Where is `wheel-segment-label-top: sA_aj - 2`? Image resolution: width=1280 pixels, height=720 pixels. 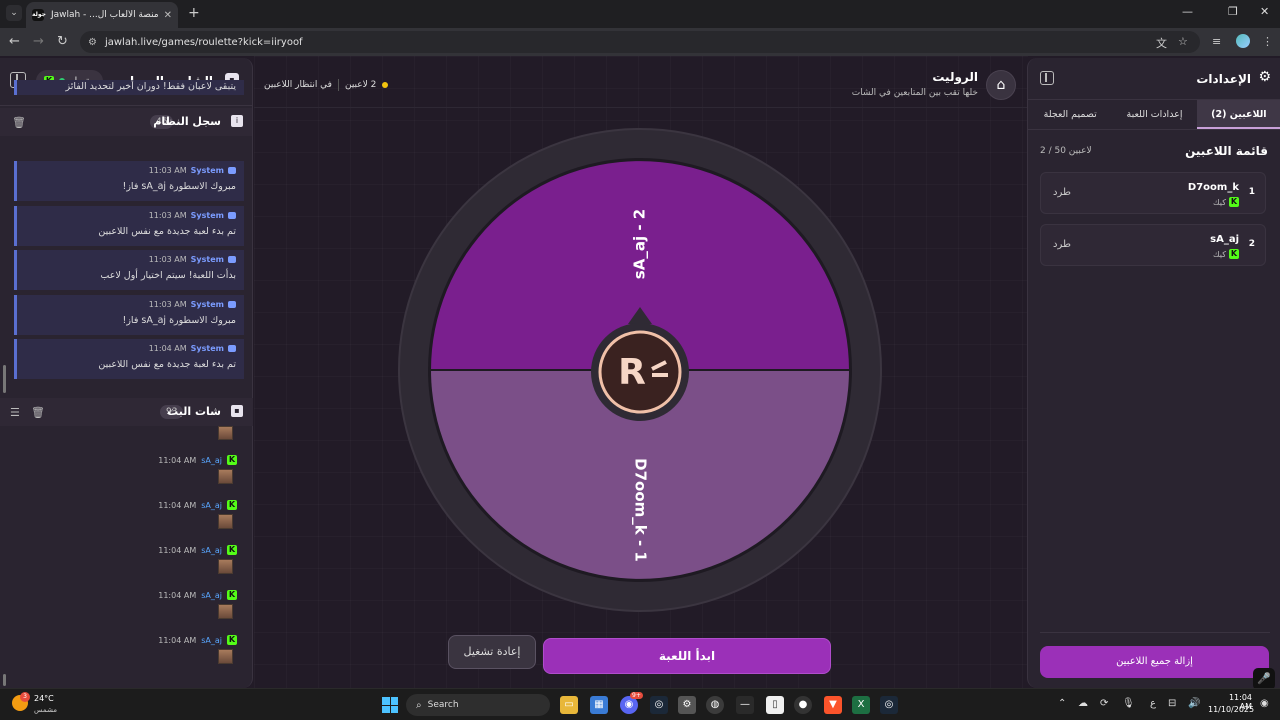 wheel-segment-label-top: sA_aj - 2 is located at coordinates (640, 244).